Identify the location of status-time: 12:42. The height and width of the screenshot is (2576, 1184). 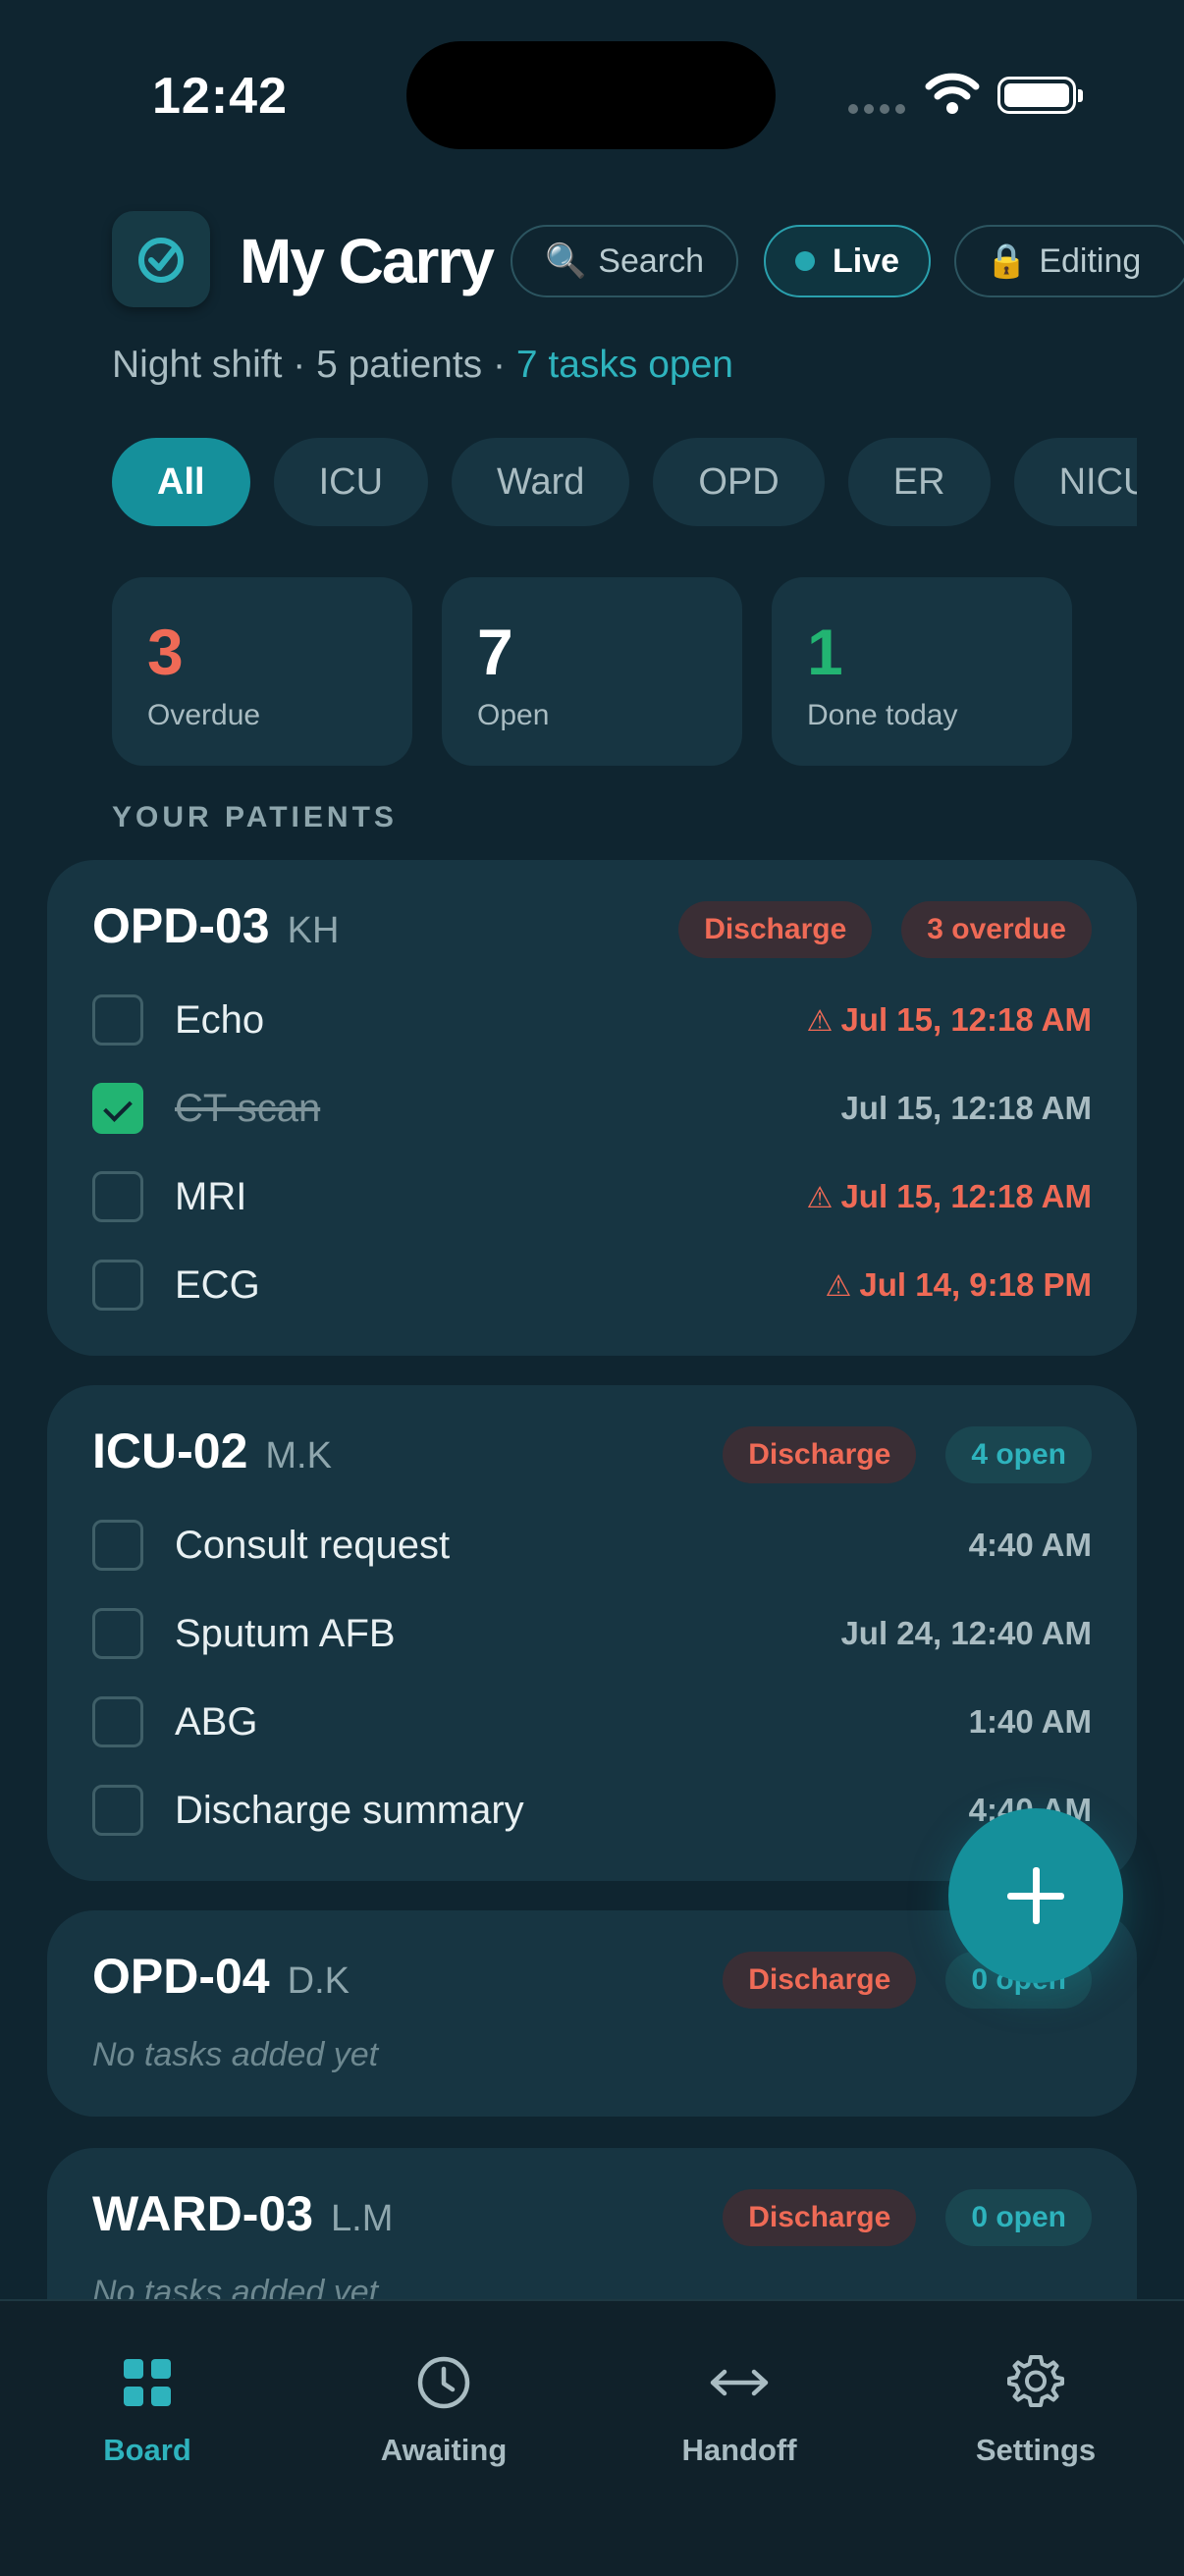
(220, 96).